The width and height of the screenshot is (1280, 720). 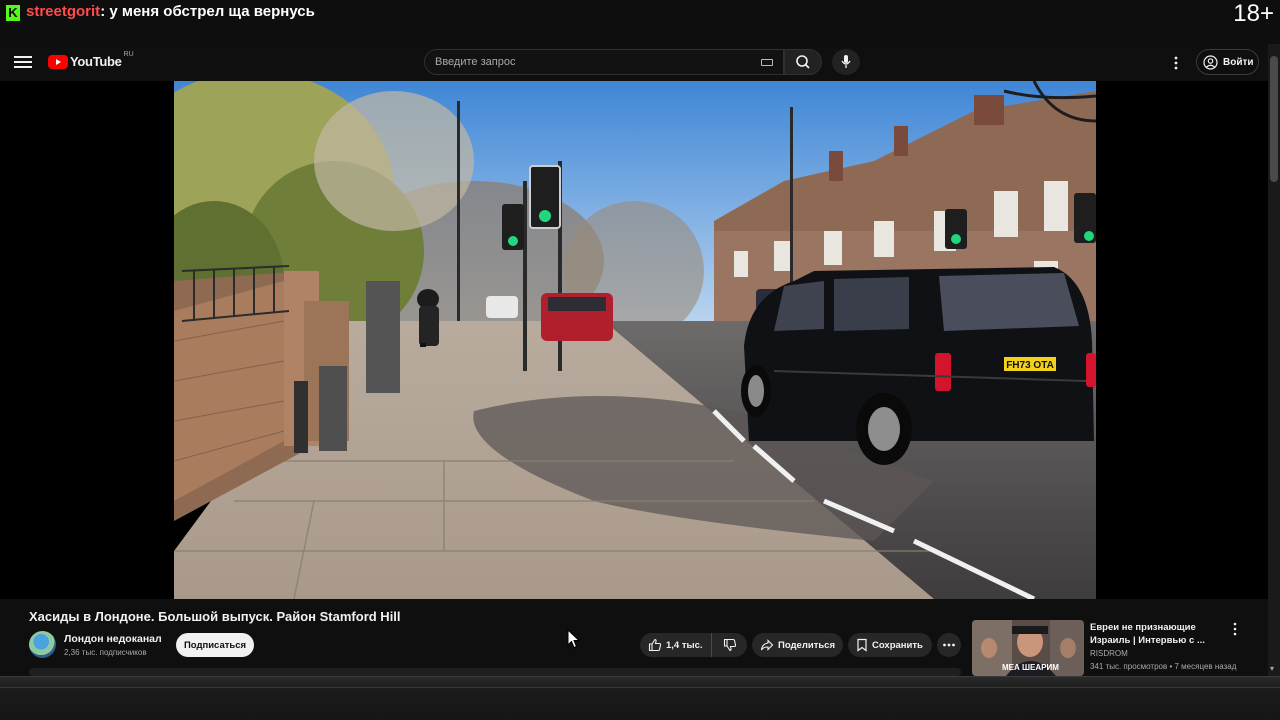 What do you see at coordinates (23, 63) in the screenshot?
I see `menu-icon` at bounding box center [23, 63].